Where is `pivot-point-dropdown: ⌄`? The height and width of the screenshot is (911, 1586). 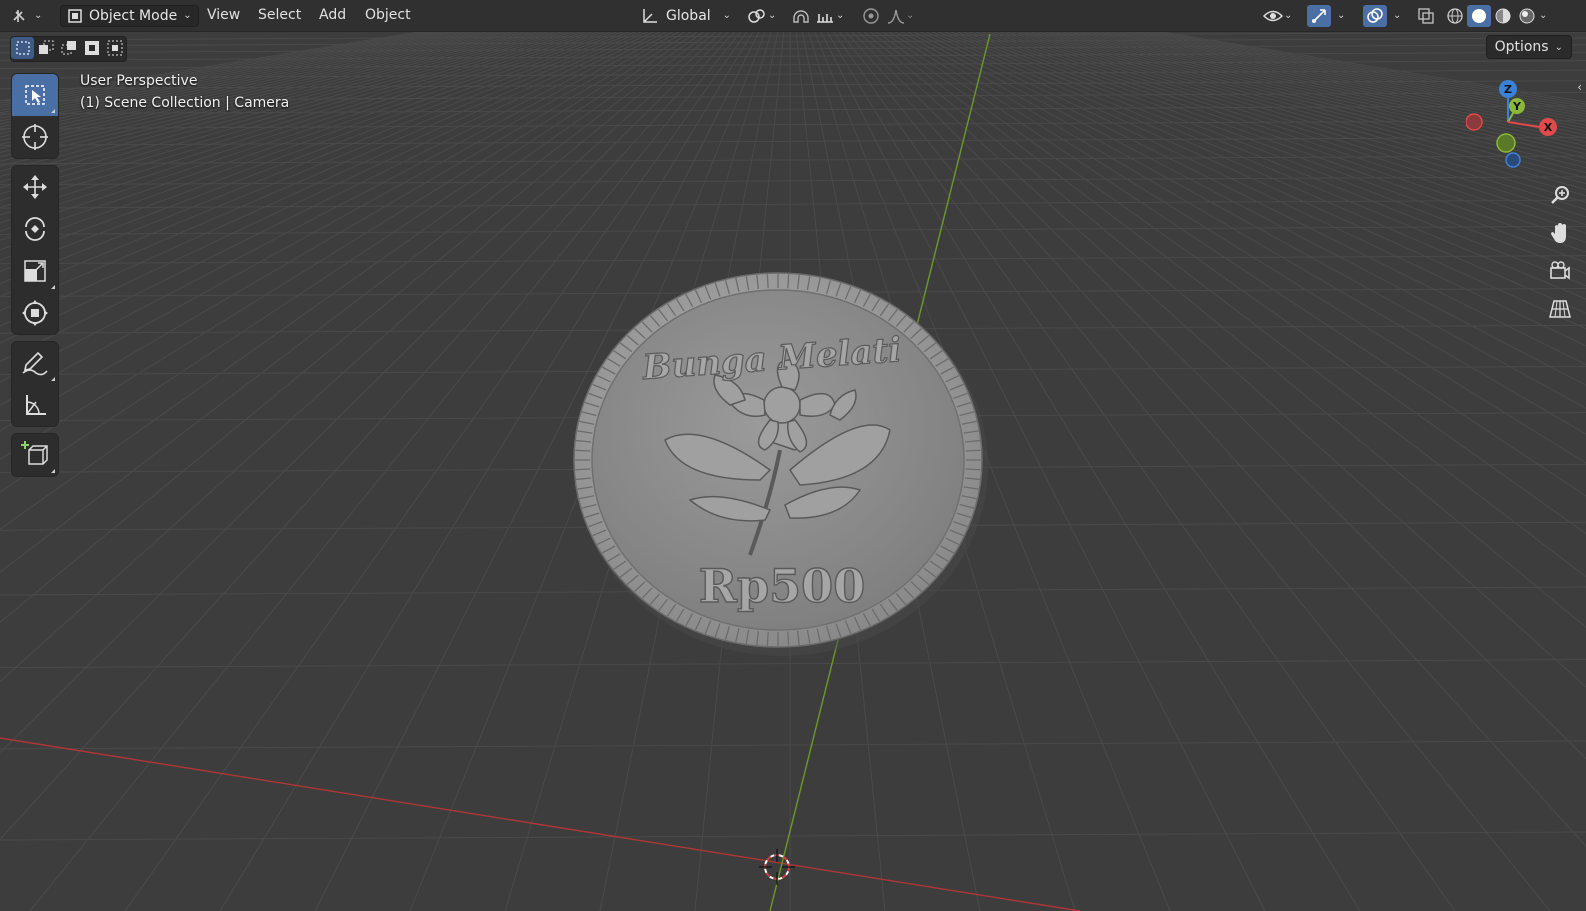 pivot-point-dropdown: ⌄ is located at coordinates (761, 15).